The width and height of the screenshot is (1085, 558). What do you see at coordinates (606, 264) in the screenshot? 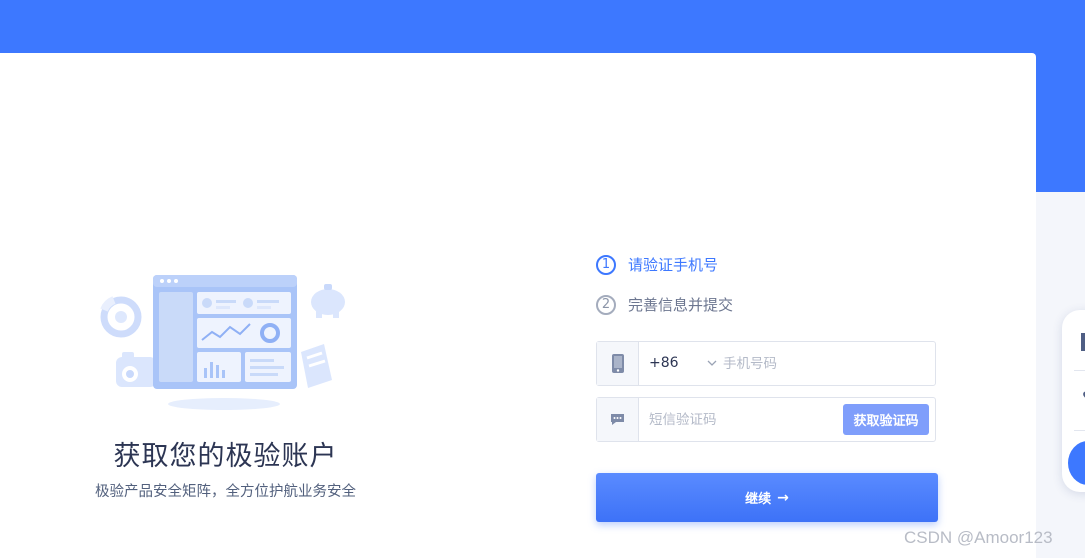
I see `step-number: 1` at bounding box center [606, 264].